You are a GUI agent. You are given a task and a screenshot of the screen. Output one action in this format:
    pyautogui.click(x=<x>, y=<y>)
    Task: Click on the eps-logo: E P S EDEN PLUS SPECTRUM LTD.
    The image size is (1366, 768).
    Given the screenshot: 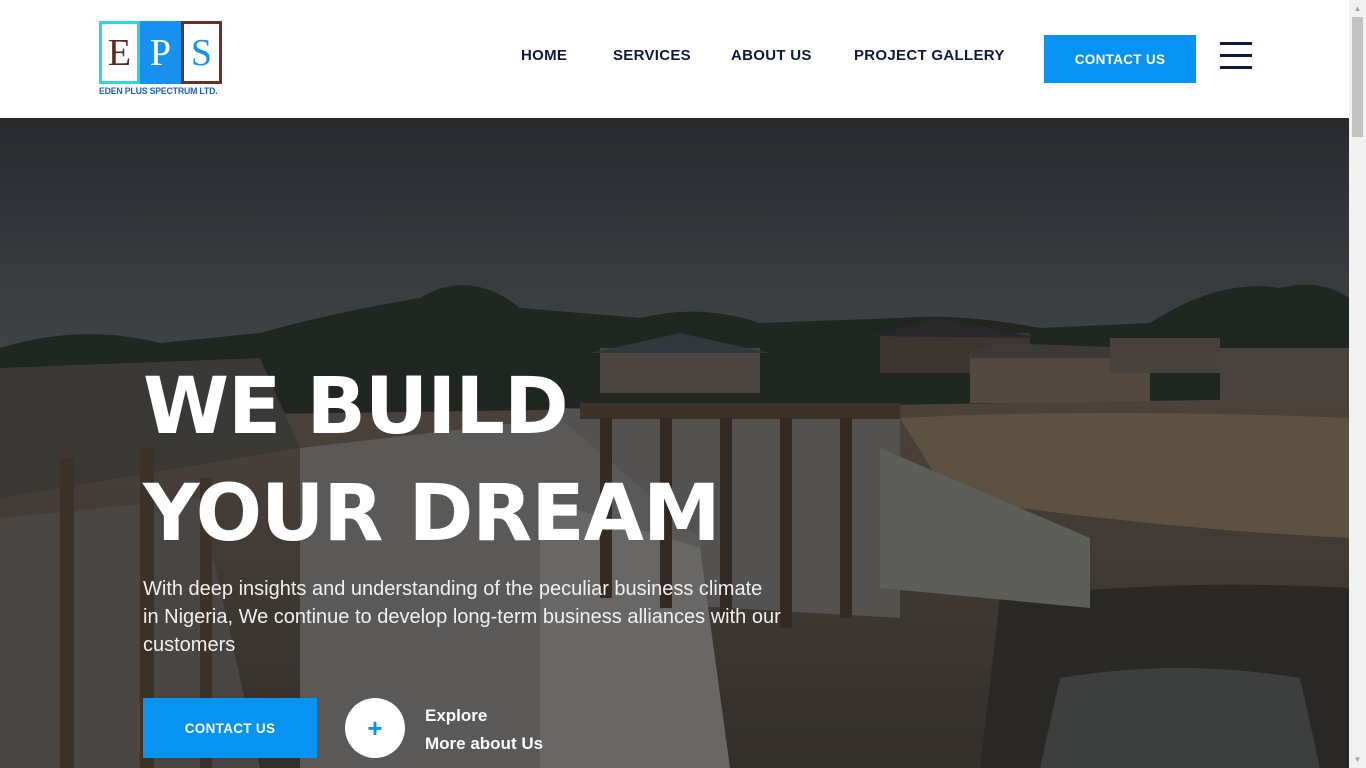 What is the action you would take?
    pyautogui.click(x=164, y=61)
    